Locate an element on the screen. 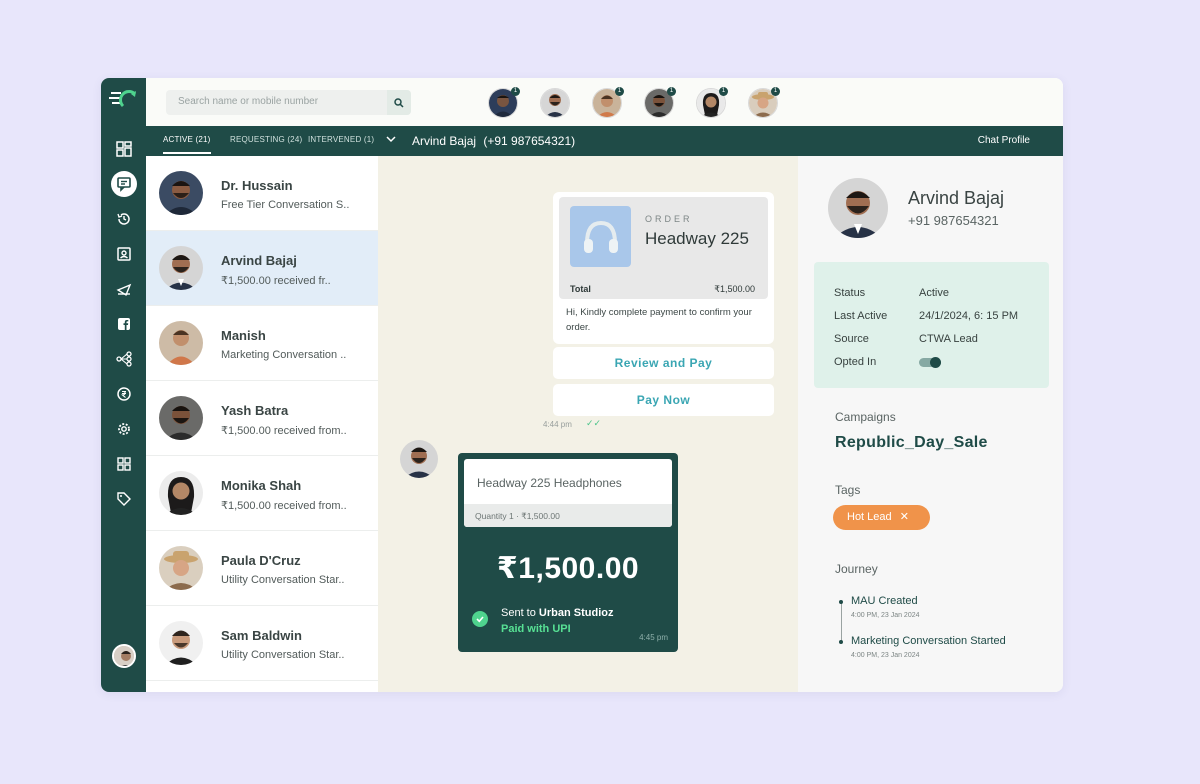 The height and width of the screenshot is (784, 1200). campaigns-heading: Campaigns is located at coordinates (865, 417).